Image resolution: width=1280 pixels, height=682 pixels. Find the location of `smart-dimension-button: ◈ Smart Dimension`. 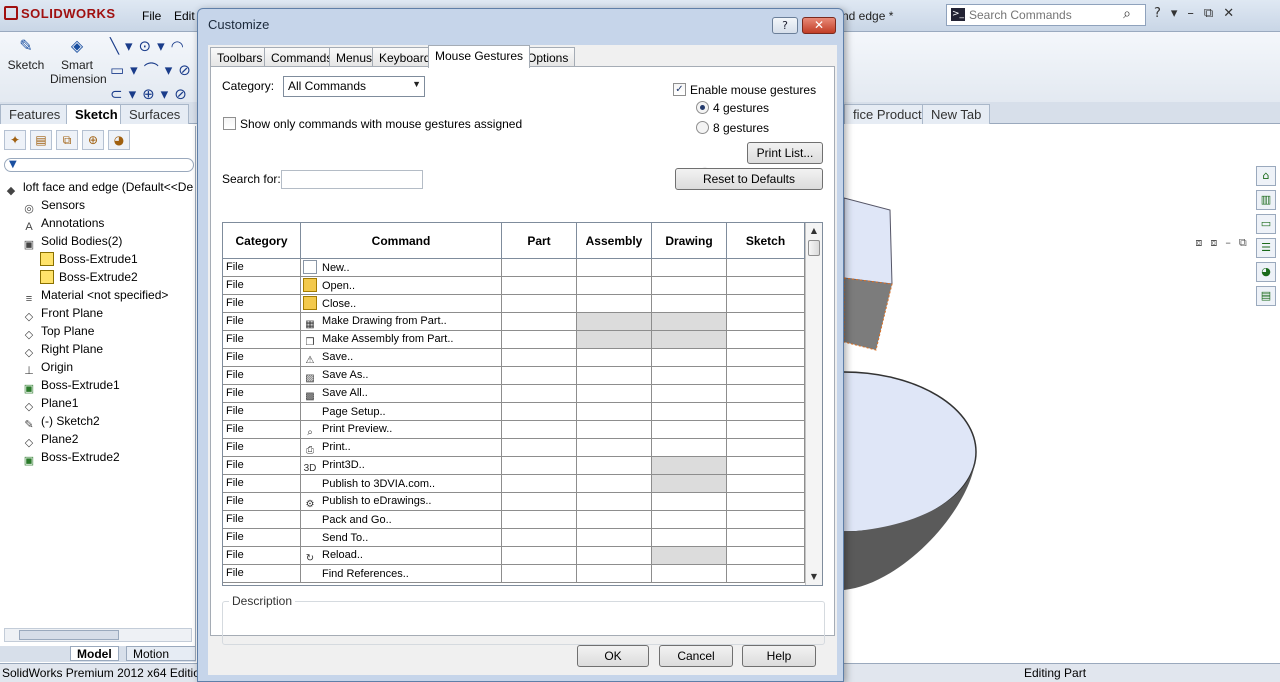

smart-dimension-button: ◈ Smart Dimension is located at coordinates (78, 61).